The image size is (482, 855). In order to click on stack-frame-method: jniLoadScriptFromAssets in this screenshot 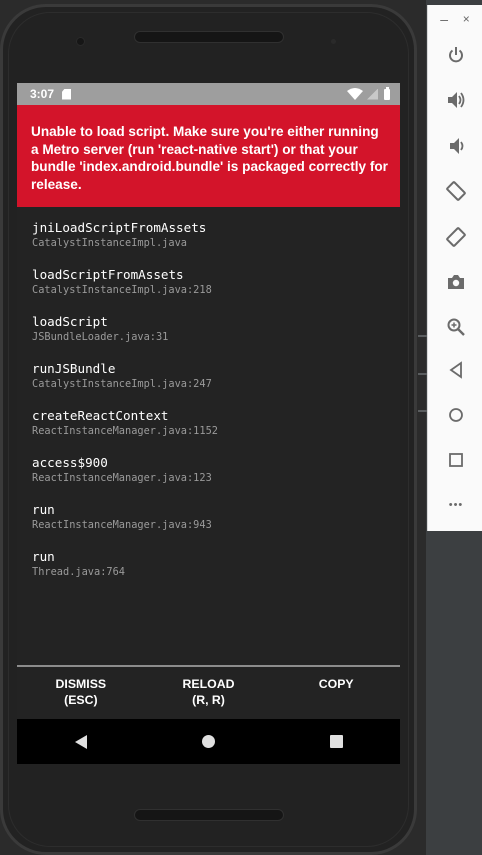, I will do `click(119, 227)`.